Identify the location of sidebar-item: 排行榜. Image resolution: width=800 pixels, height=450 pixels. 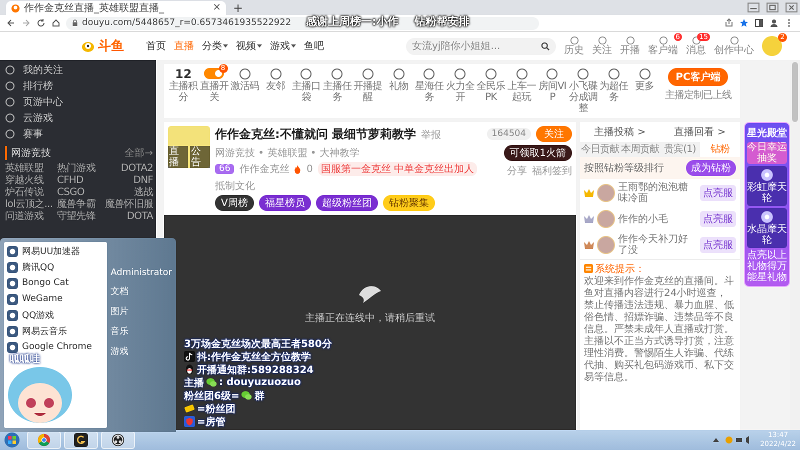
(38, 86).